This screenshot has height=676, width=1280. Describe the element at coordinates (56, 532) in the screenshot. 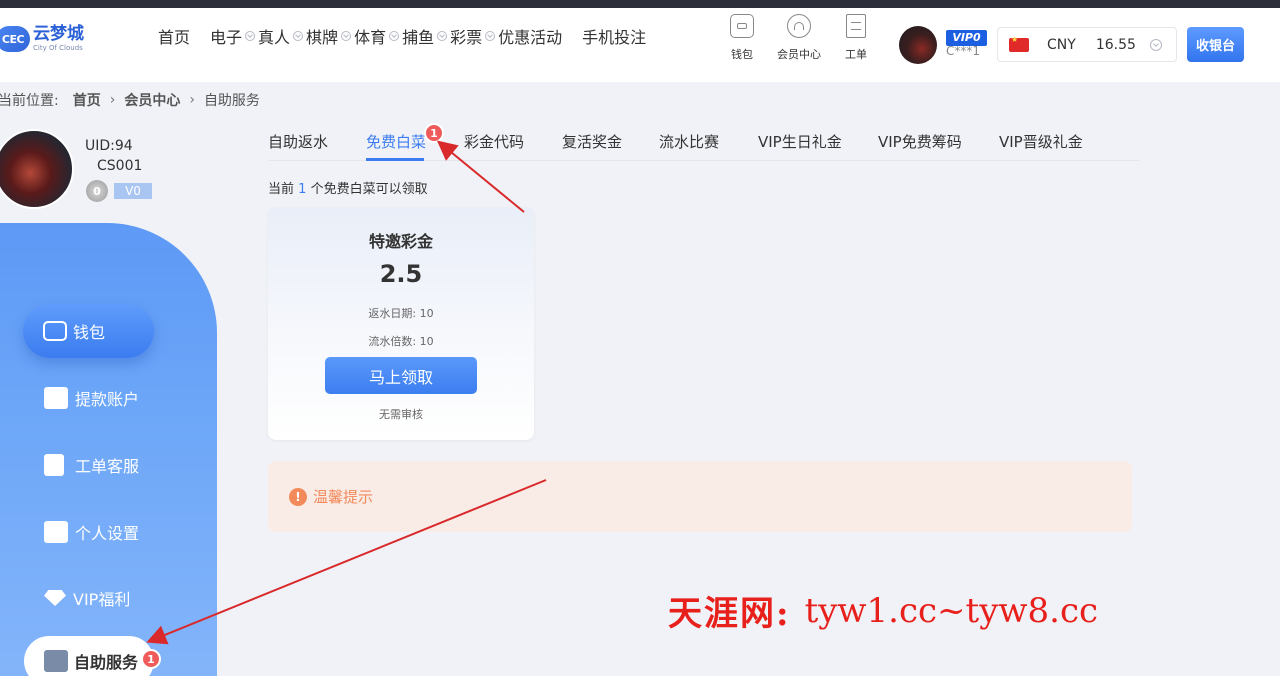

I see `id-card-icon` at that location.